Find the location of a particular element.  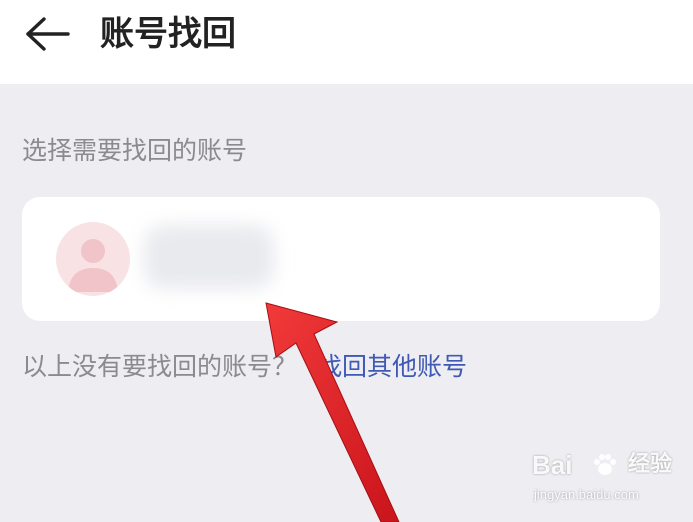

watermark: Bai 经验 jingyan.baidu.com is located at coordinates (607, 481).